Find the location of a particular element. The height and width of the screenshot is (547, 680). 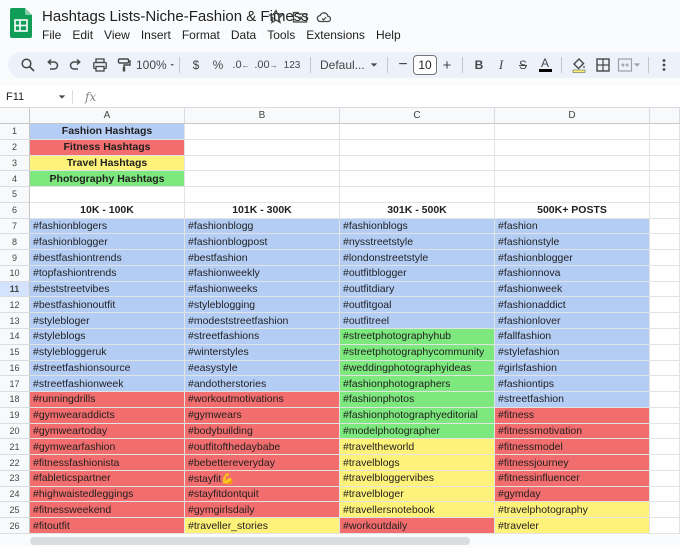

fill-color-icon is located at coordinates (579, 65).